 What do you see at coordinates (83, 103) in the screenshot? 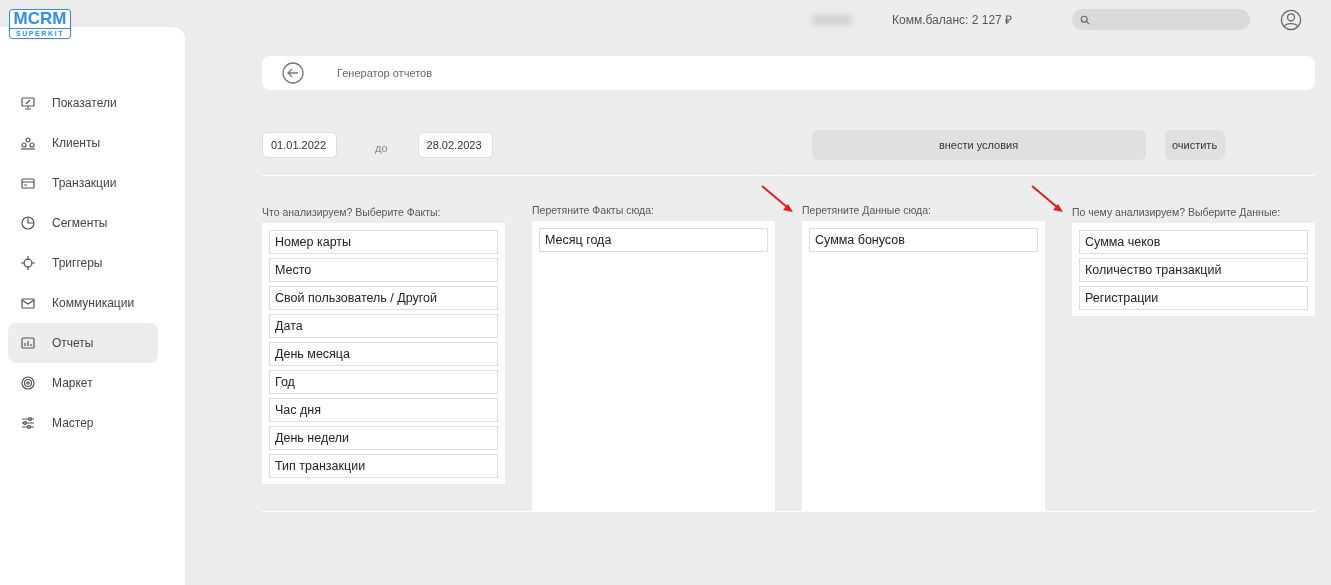
I see `sidebar-item: Показатели` at bounding box center [83, 103].